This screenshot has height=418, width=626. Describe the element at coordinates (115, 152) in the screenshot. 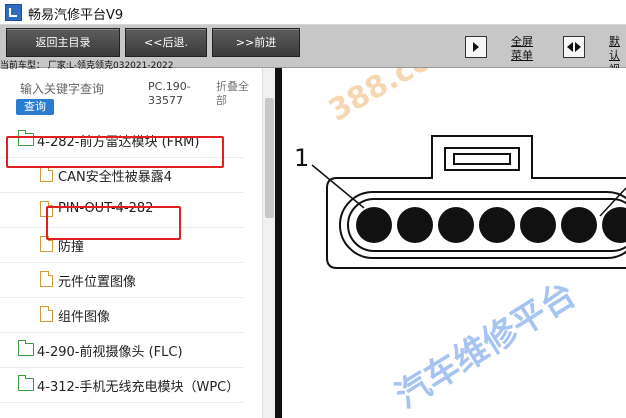

I see `highlight-frame-frm` at that location.